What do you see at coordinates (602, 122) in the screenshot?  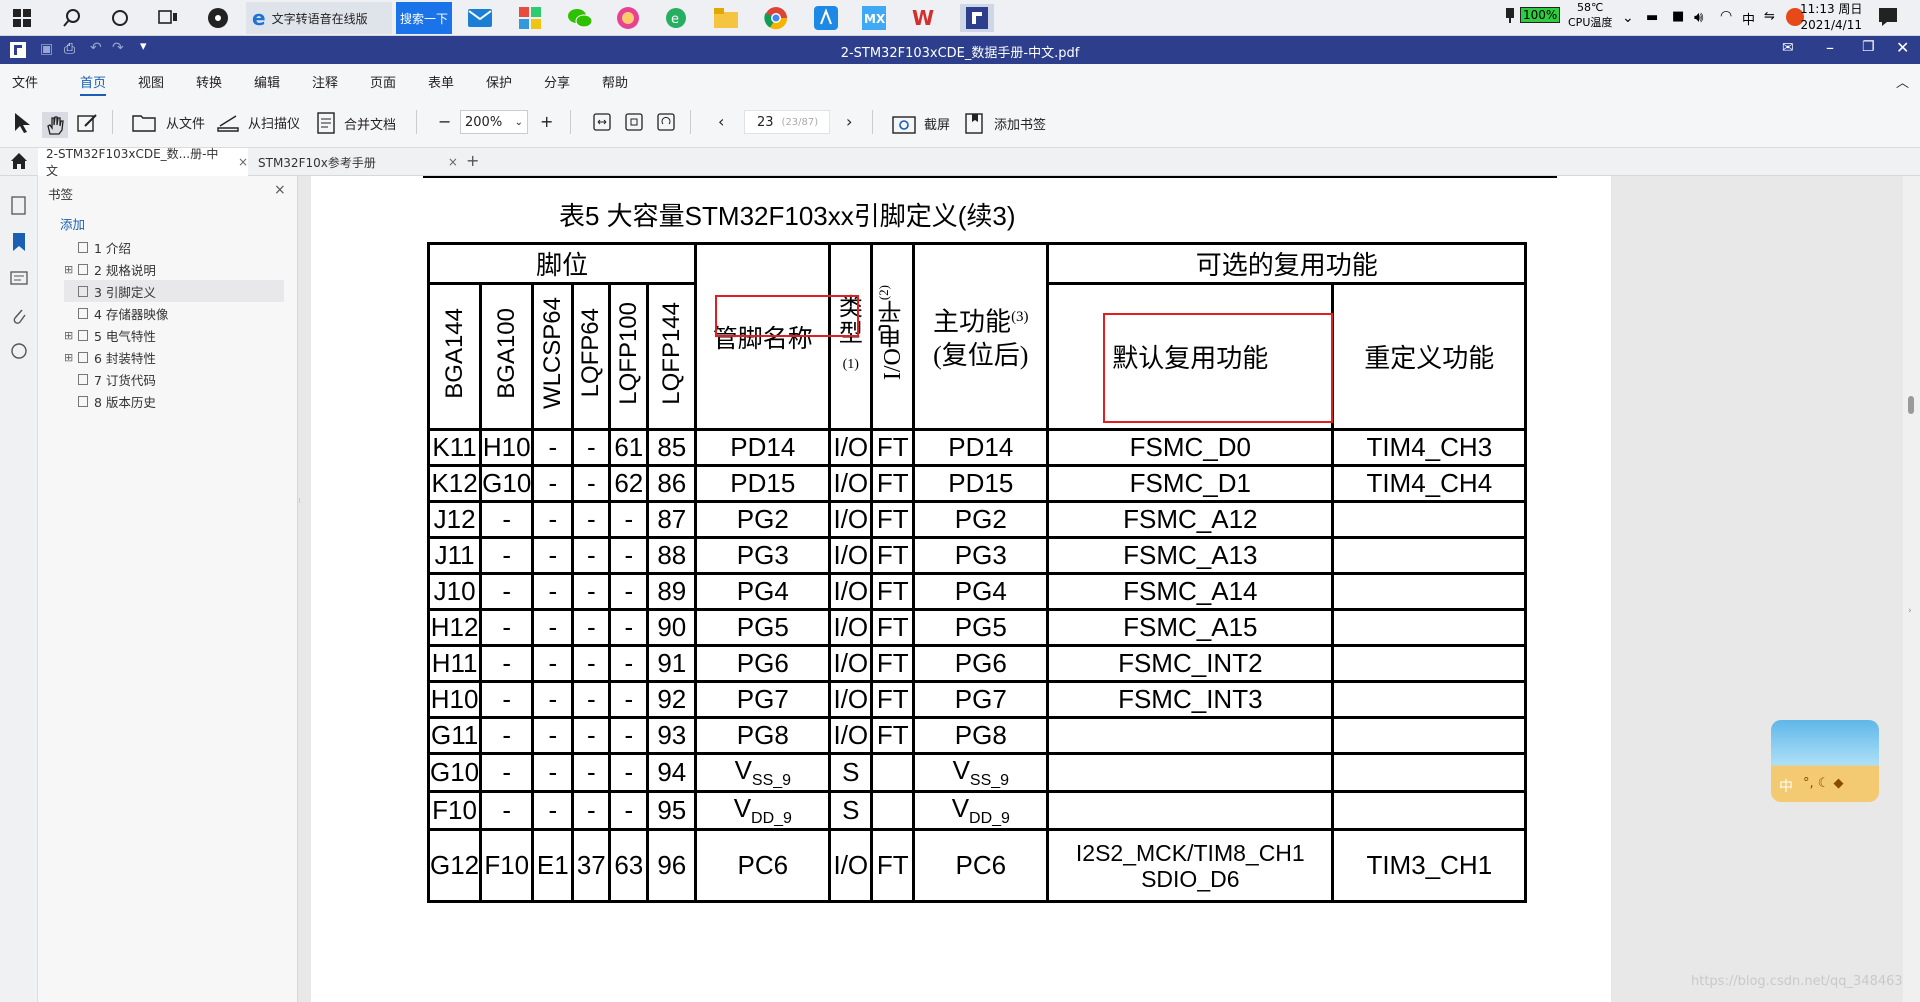 I see `fit-width-icon` at bounding box center [602, 122].